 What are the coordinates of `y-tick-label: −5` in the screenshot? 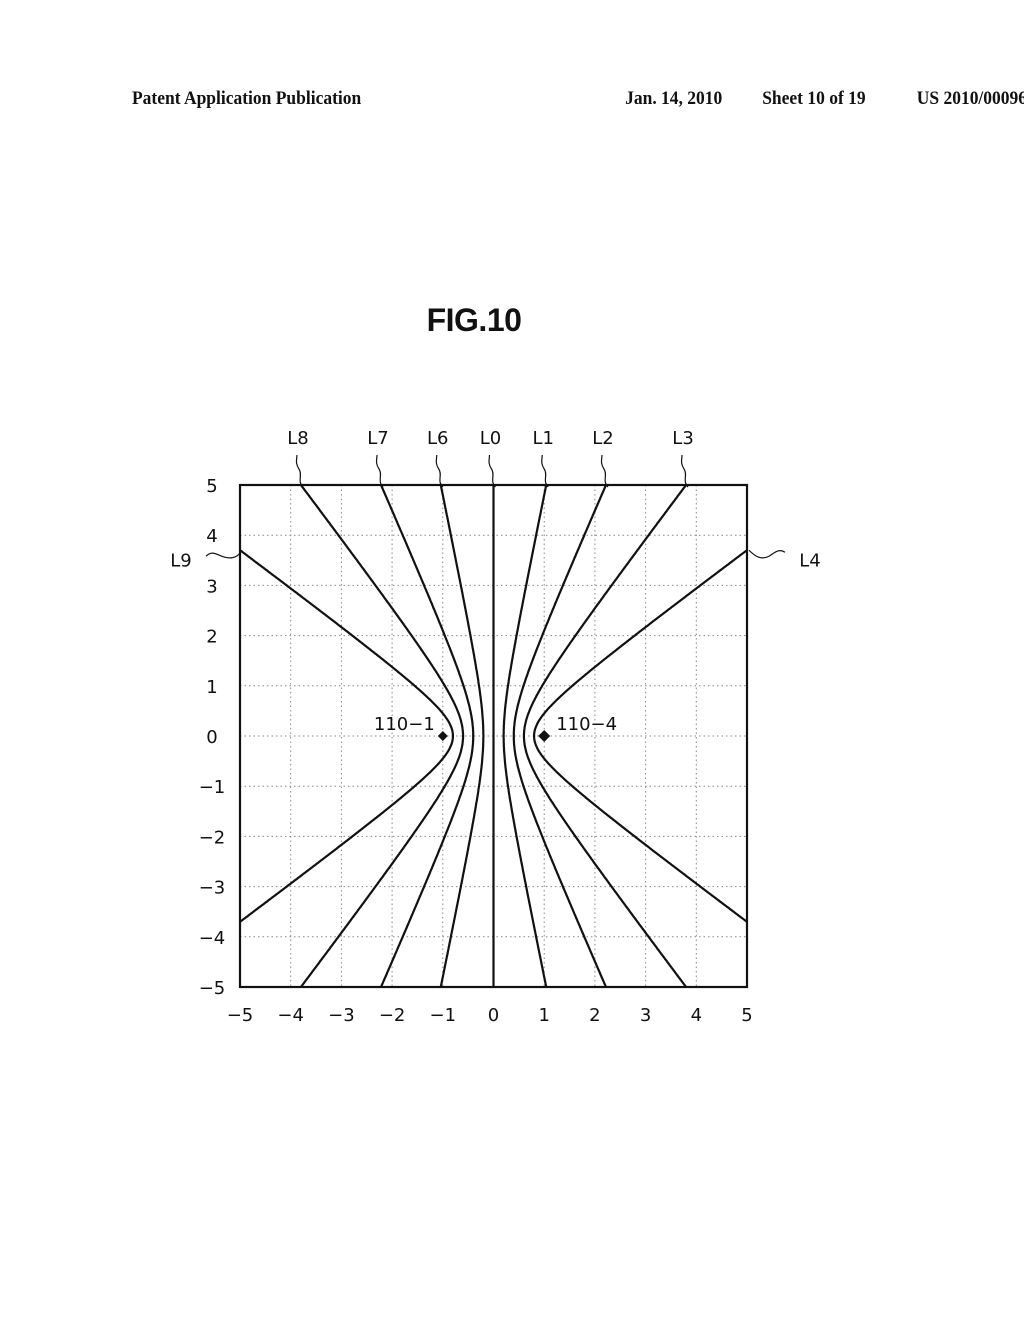 It's located at (212, 988).